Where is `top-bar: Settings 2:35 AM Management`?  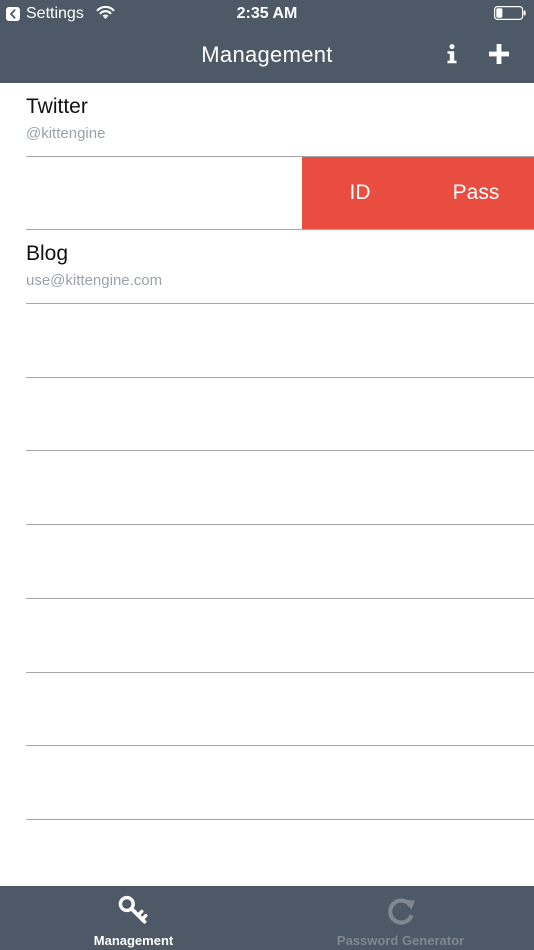
top-bar: Settings 2:35 AM Management is located at coordinates (267, 41).